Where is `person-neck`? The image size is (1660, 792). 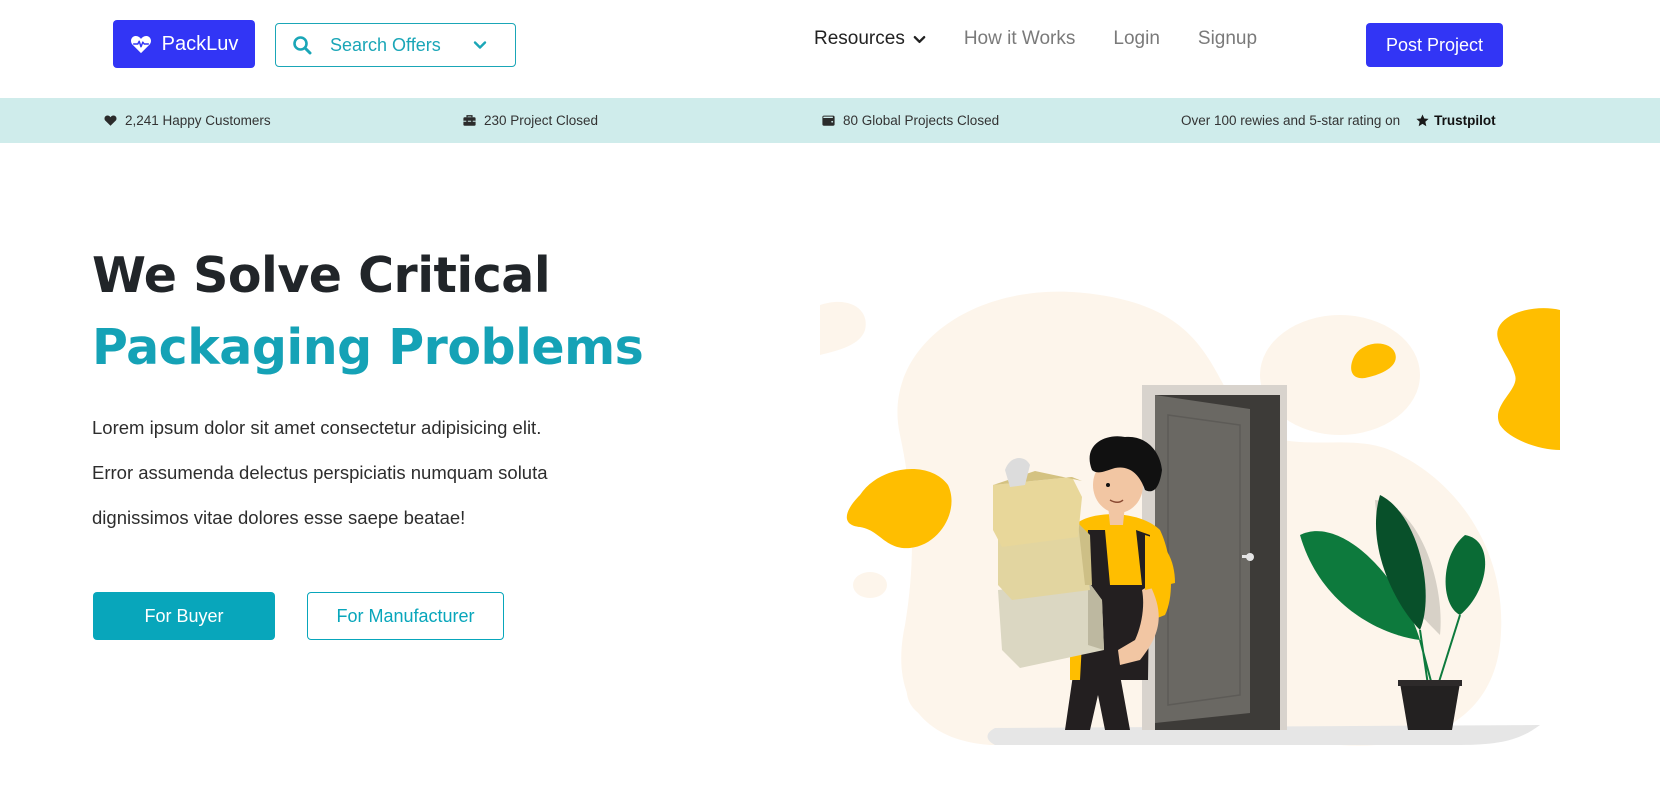
person-neck is located at coordinates (1116, 515).